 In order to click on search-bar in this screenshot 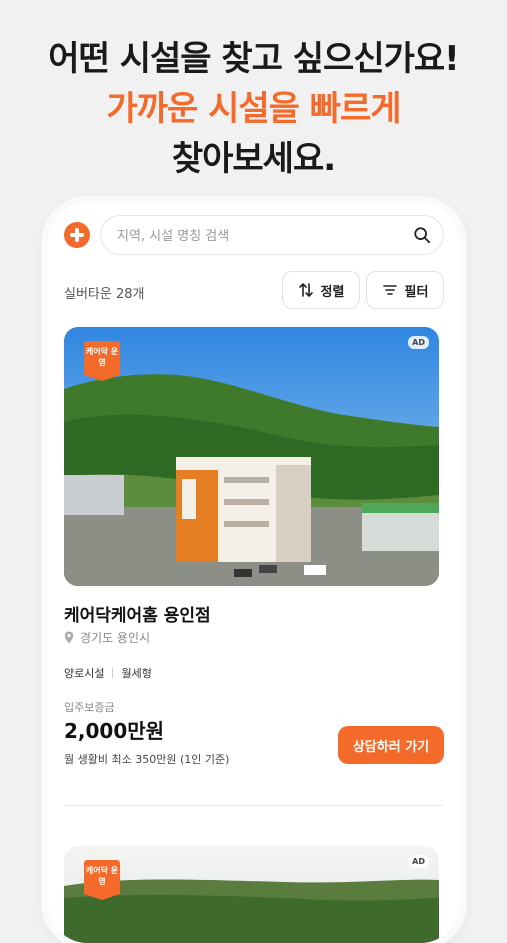, I will do `click(272, 235)`.